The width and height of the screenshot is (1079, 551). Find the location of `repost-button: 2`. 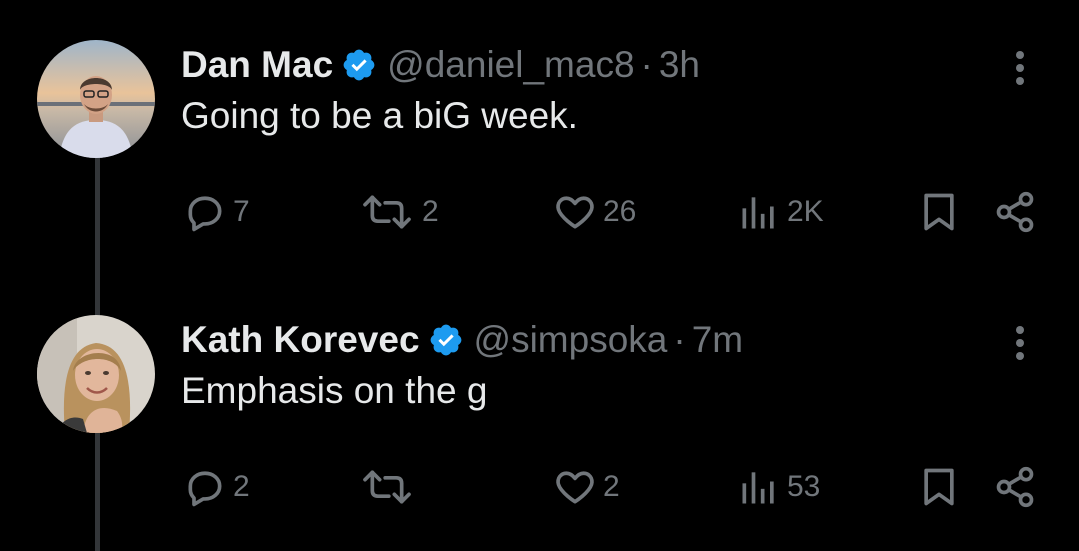

repost-button: 2 is located at coordinates (398, 212).